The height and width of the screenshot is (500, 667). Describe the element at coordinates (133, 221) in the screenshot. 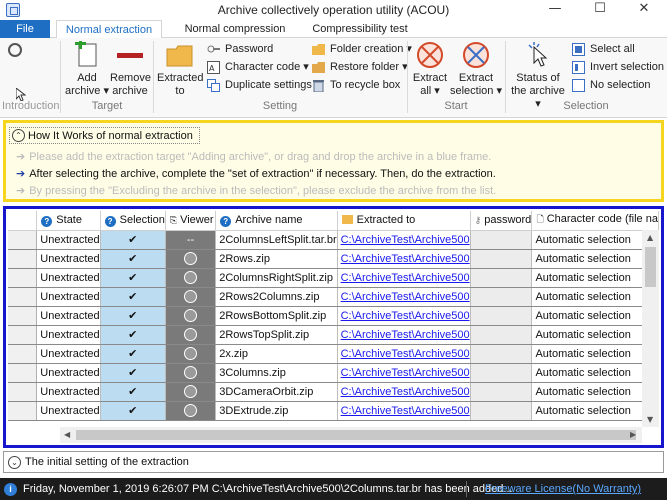

I see `column-header-selection: ? Selection` at that location.